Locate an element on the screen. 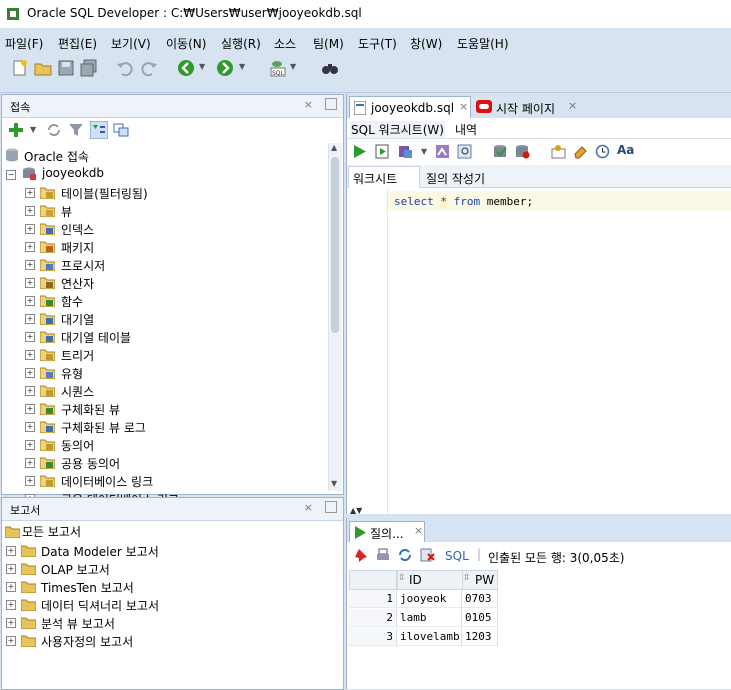 The width and height of the screenshot is (731, 690). collapse-icon: − is located at coordinates (11, 175).